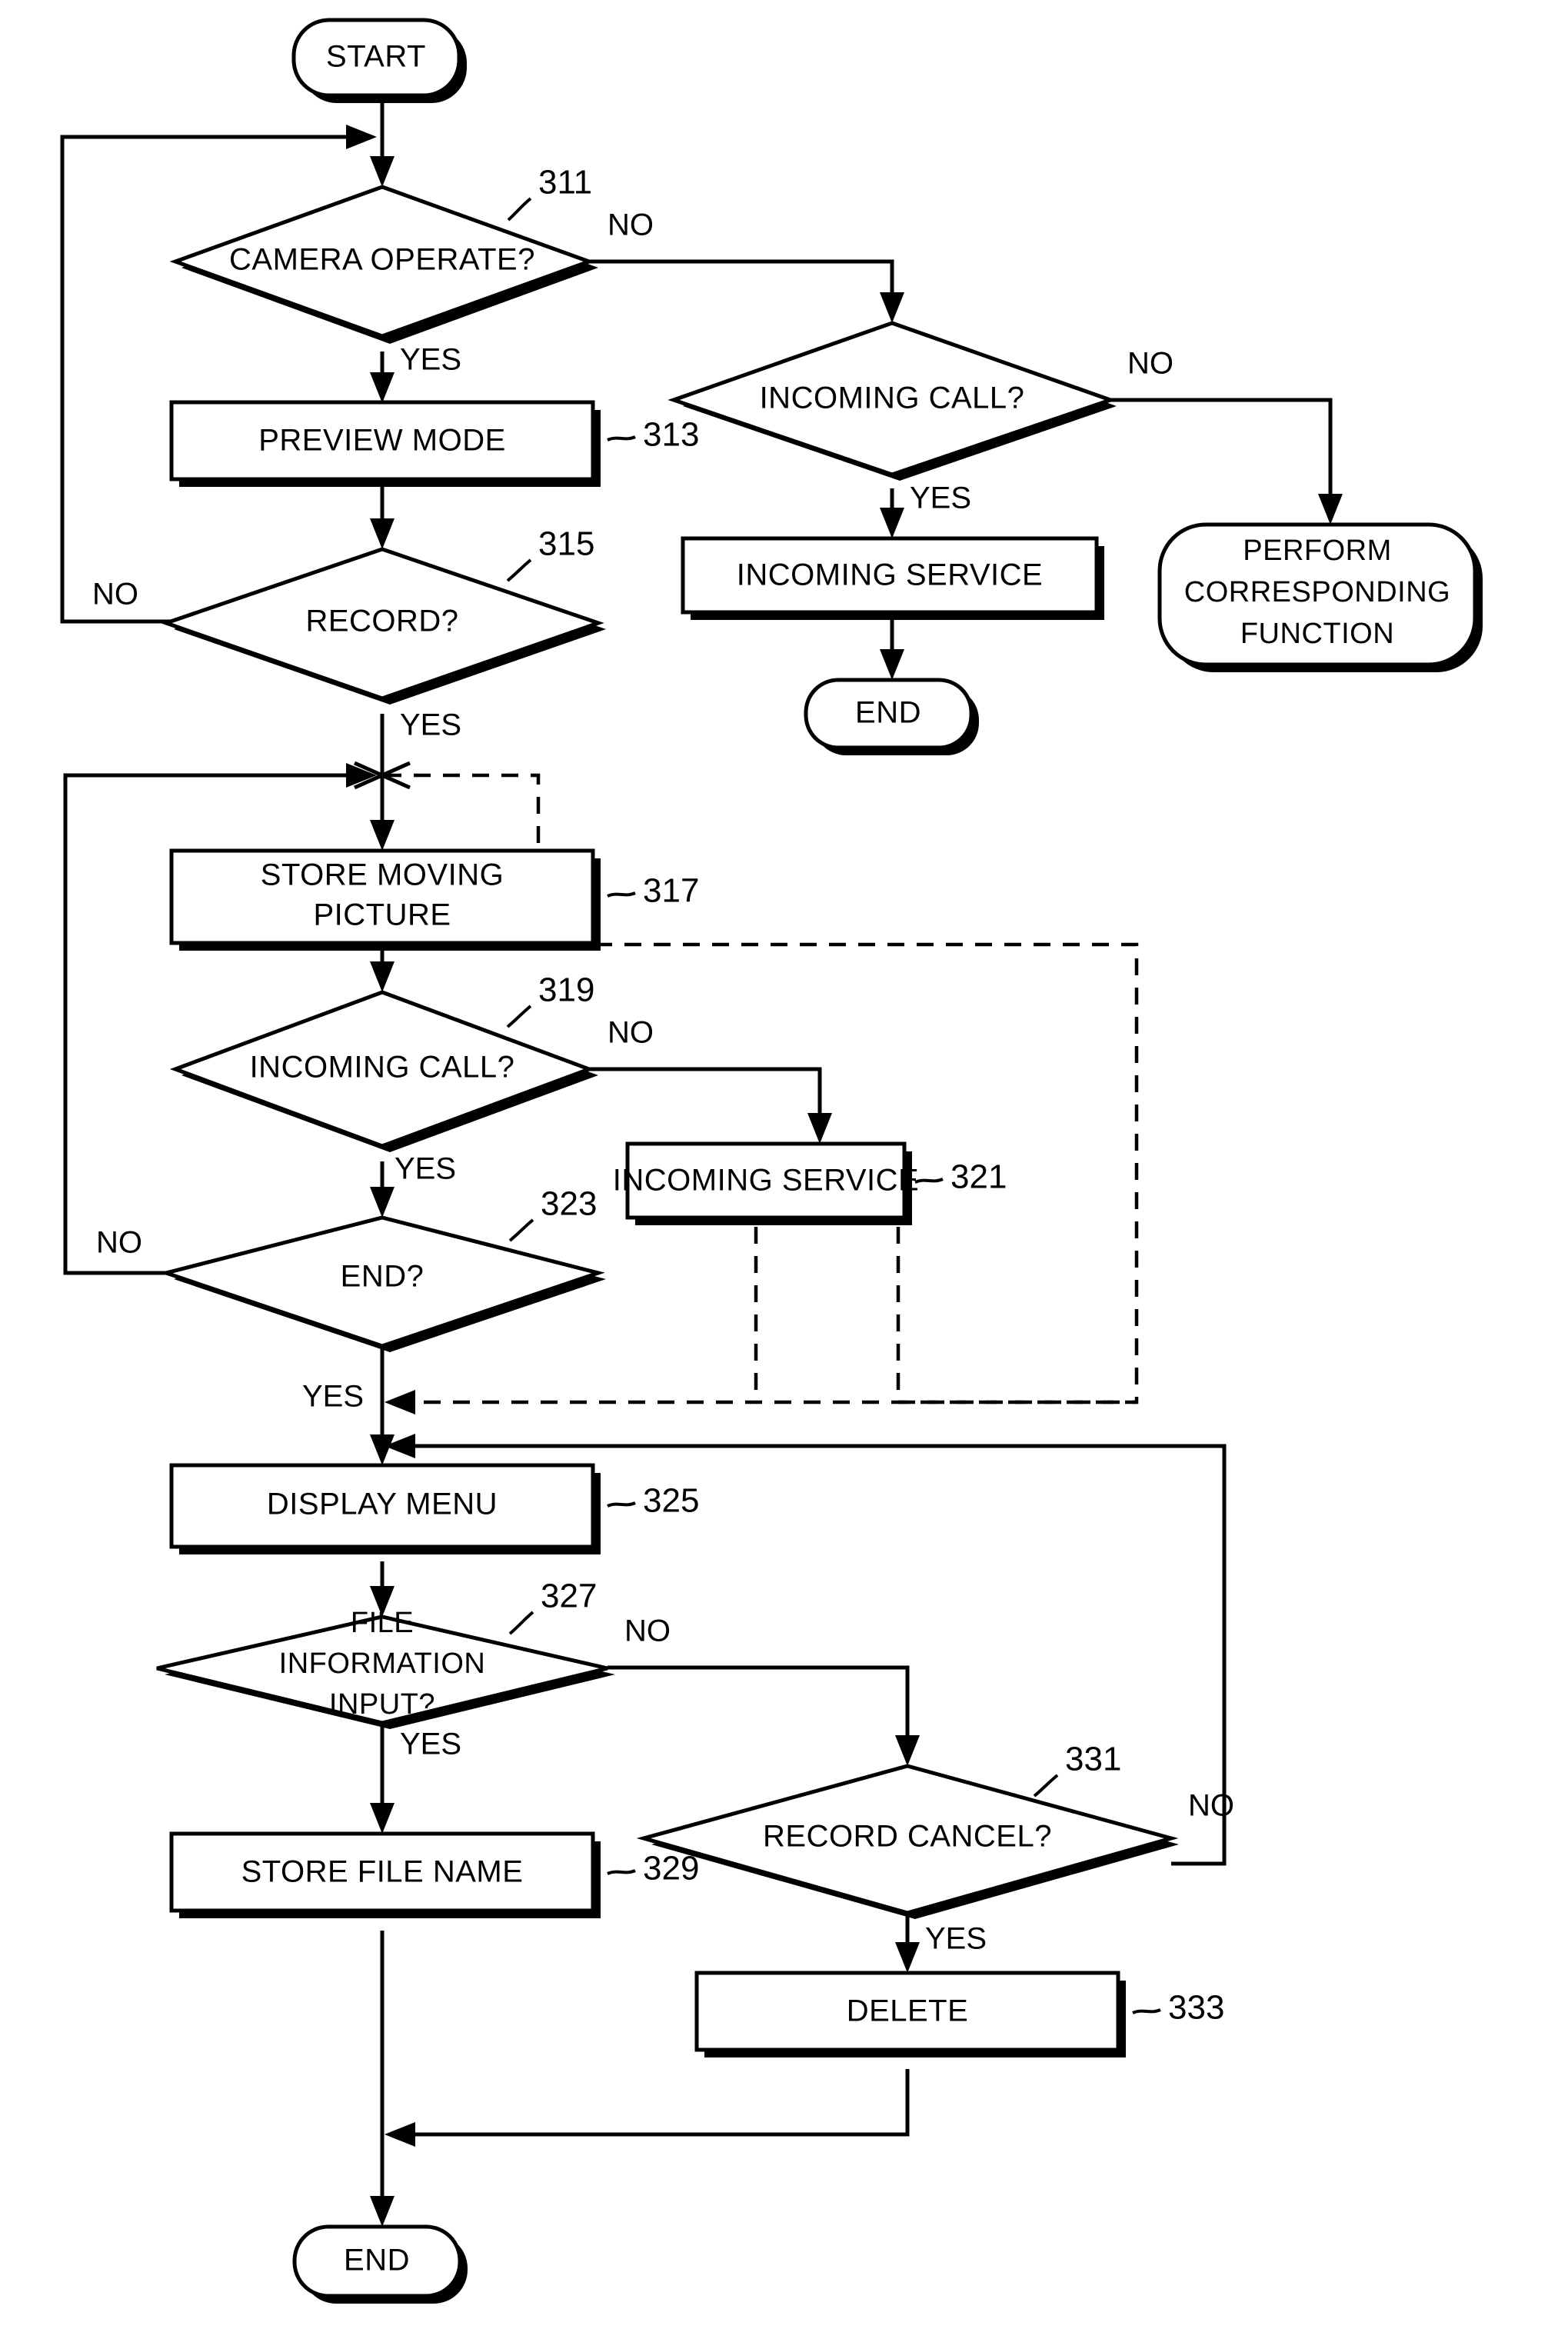 This screenshot has height=2329, width=1568. I want to click on node-end-bottom-label: END, so click(377, 2260).